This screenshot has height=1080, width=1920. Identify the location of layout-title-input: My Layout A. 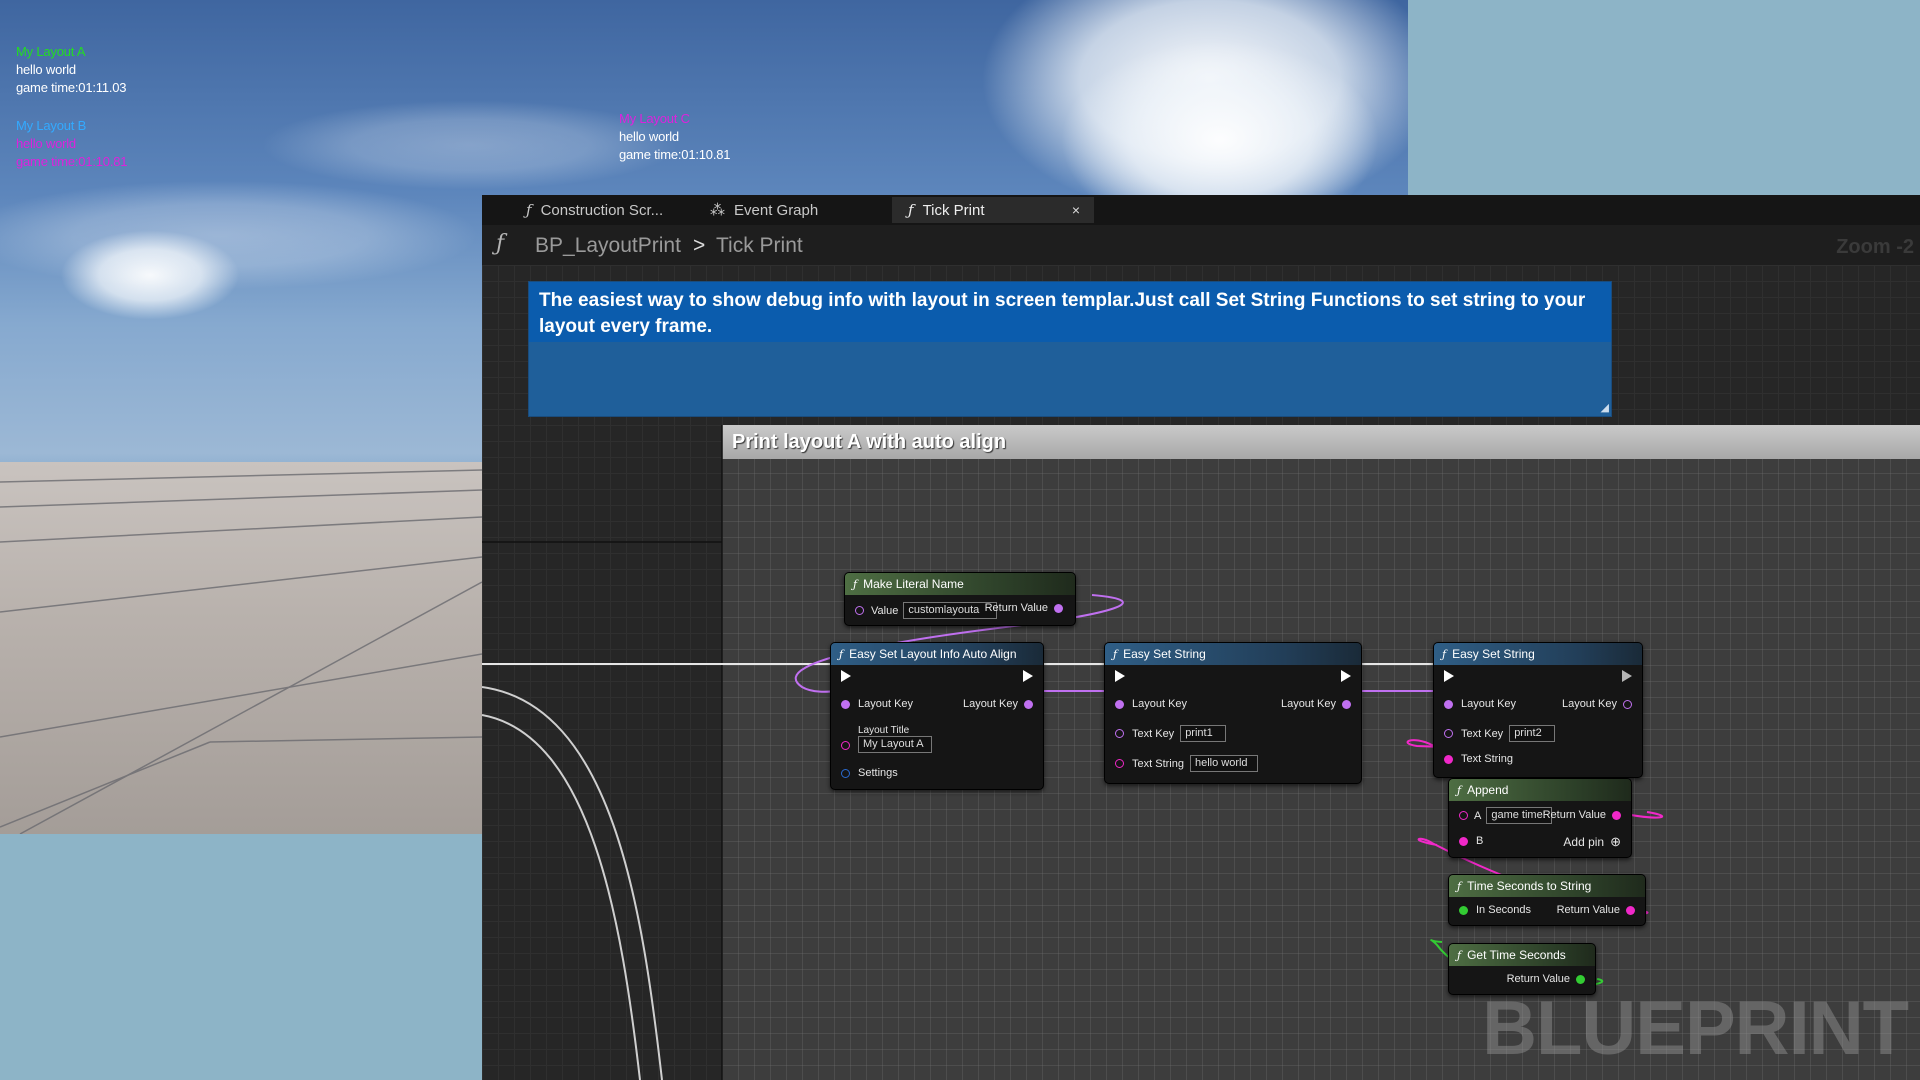
(895, 744).